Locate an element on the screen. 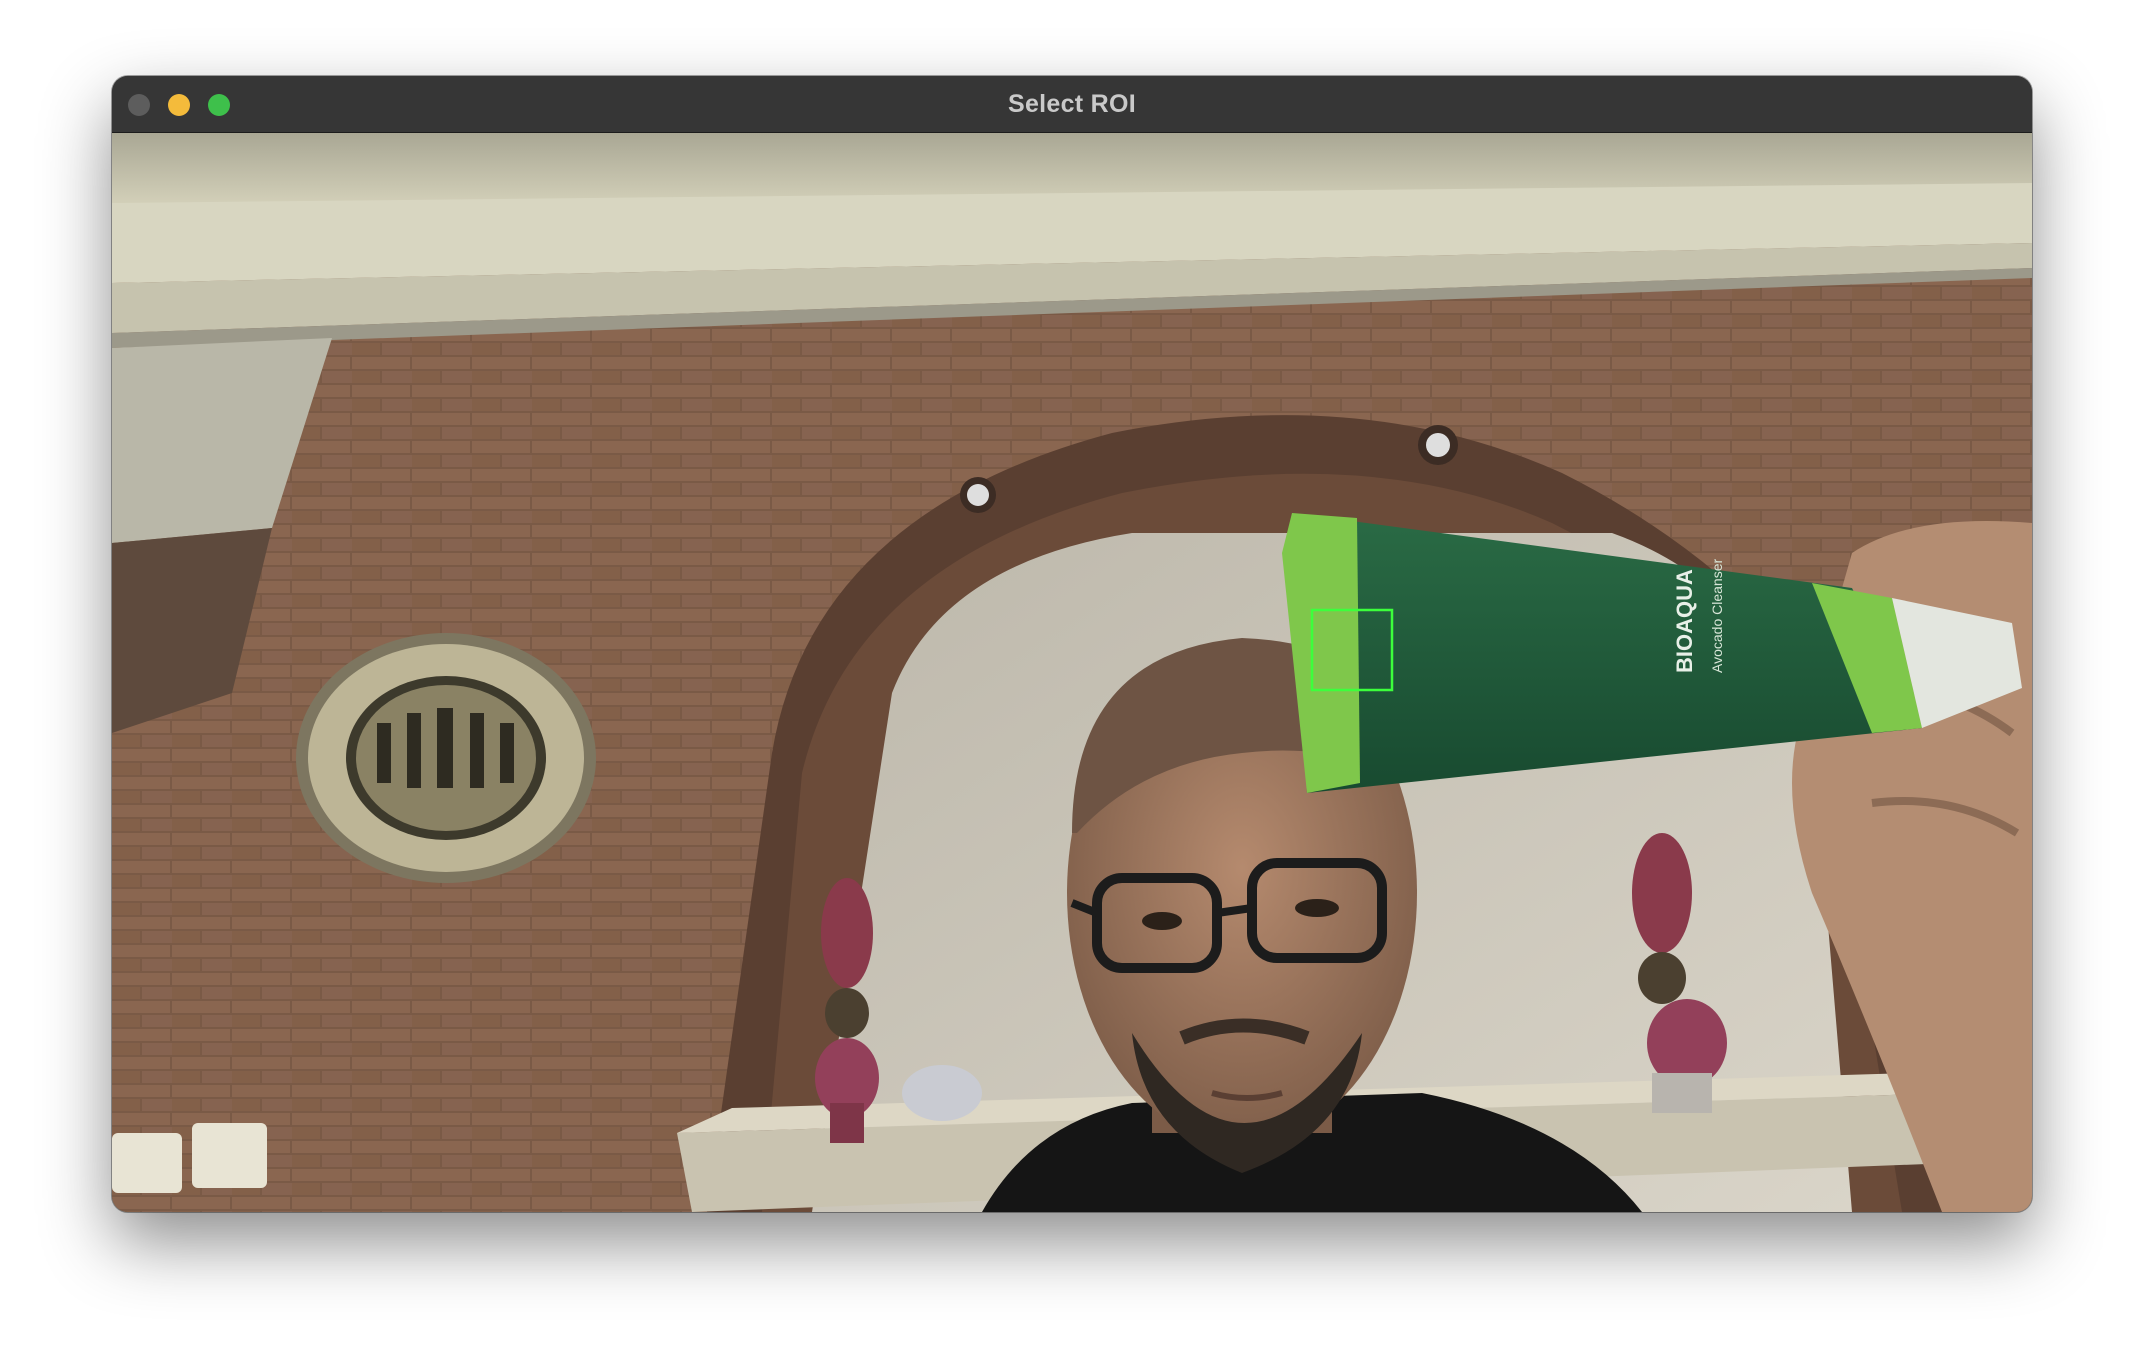  title-bar: Select ROI is located at coordinates (1072, 104).